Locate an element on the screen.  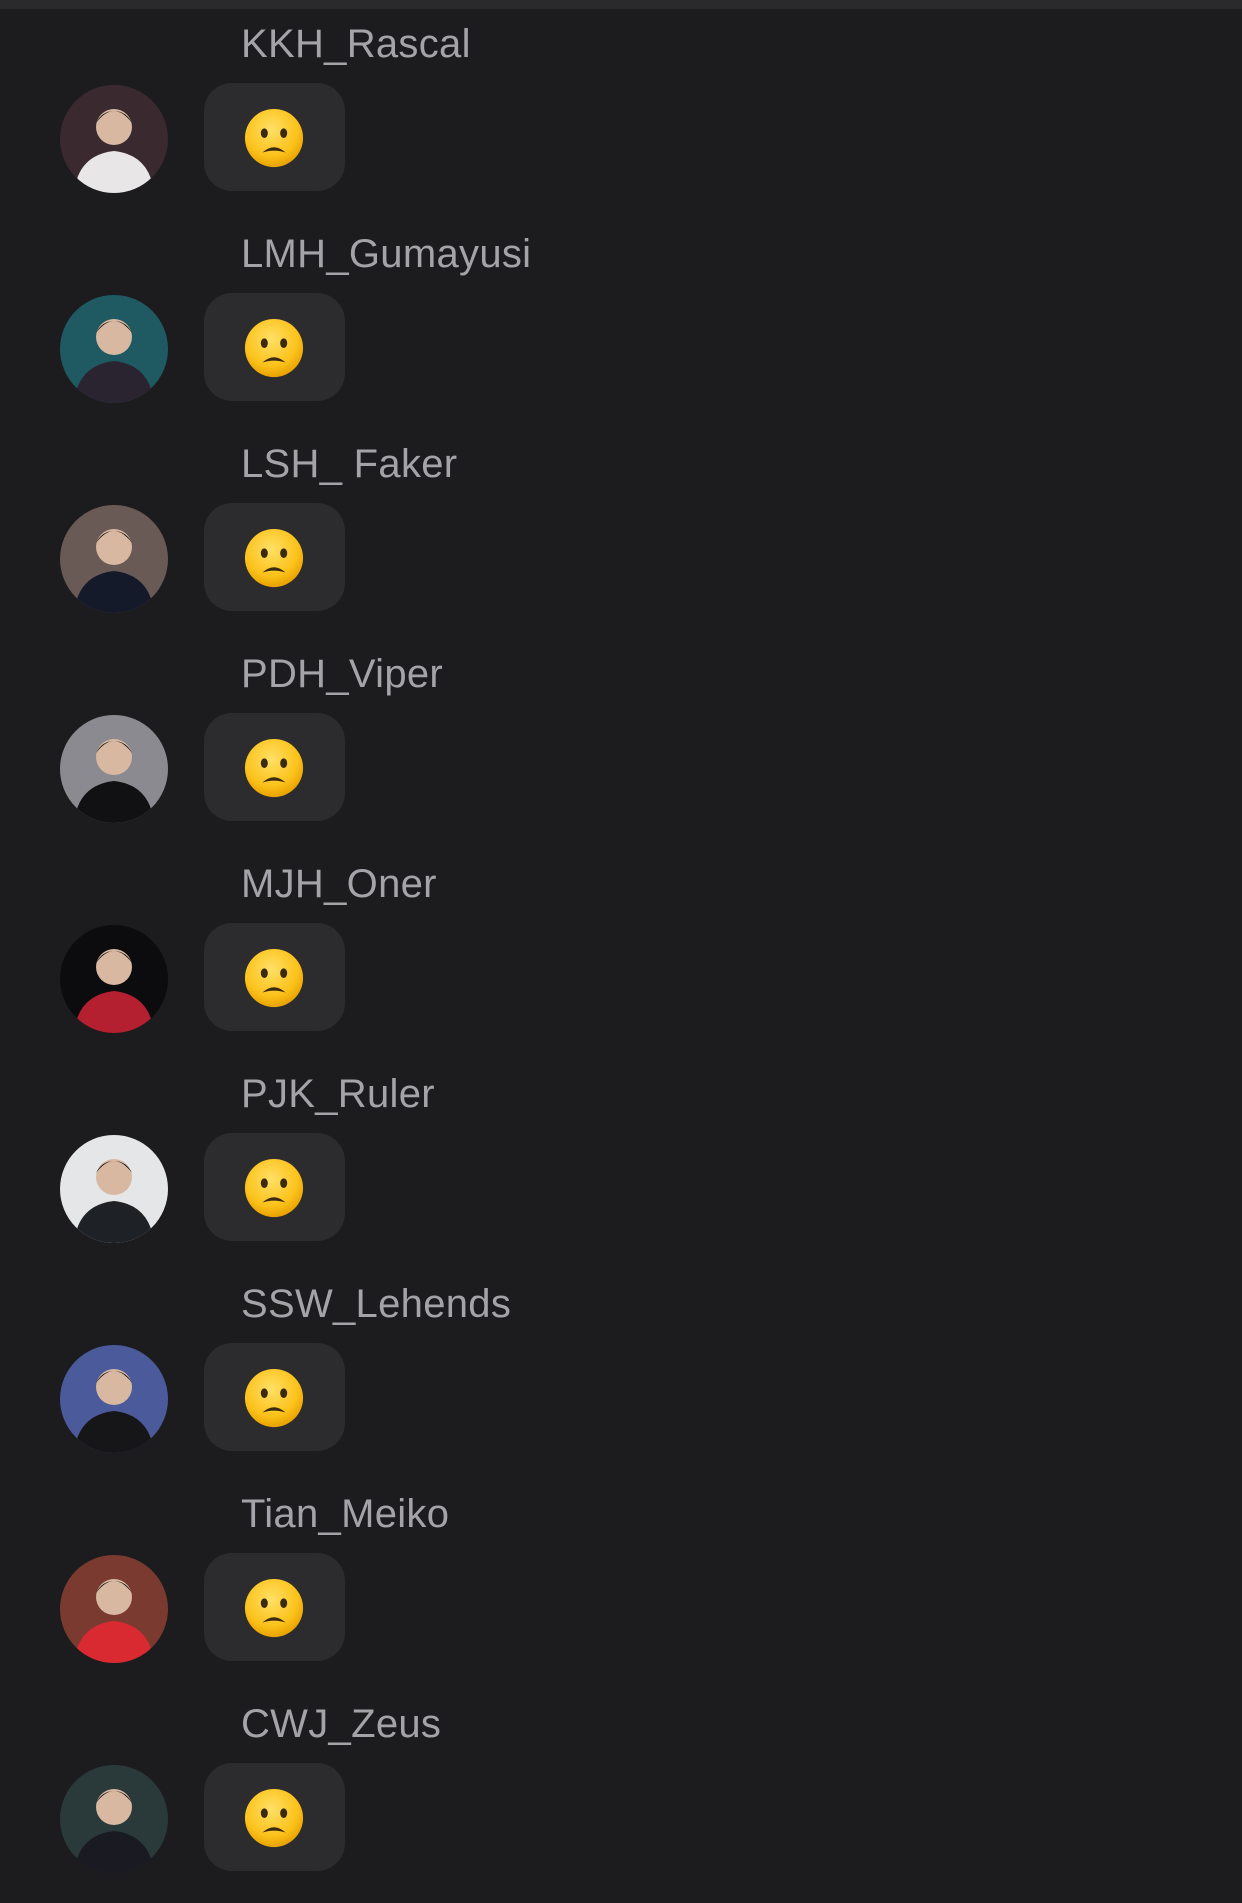
sender-name: LMH_Gumayusi is located at coordinates (386, 254).